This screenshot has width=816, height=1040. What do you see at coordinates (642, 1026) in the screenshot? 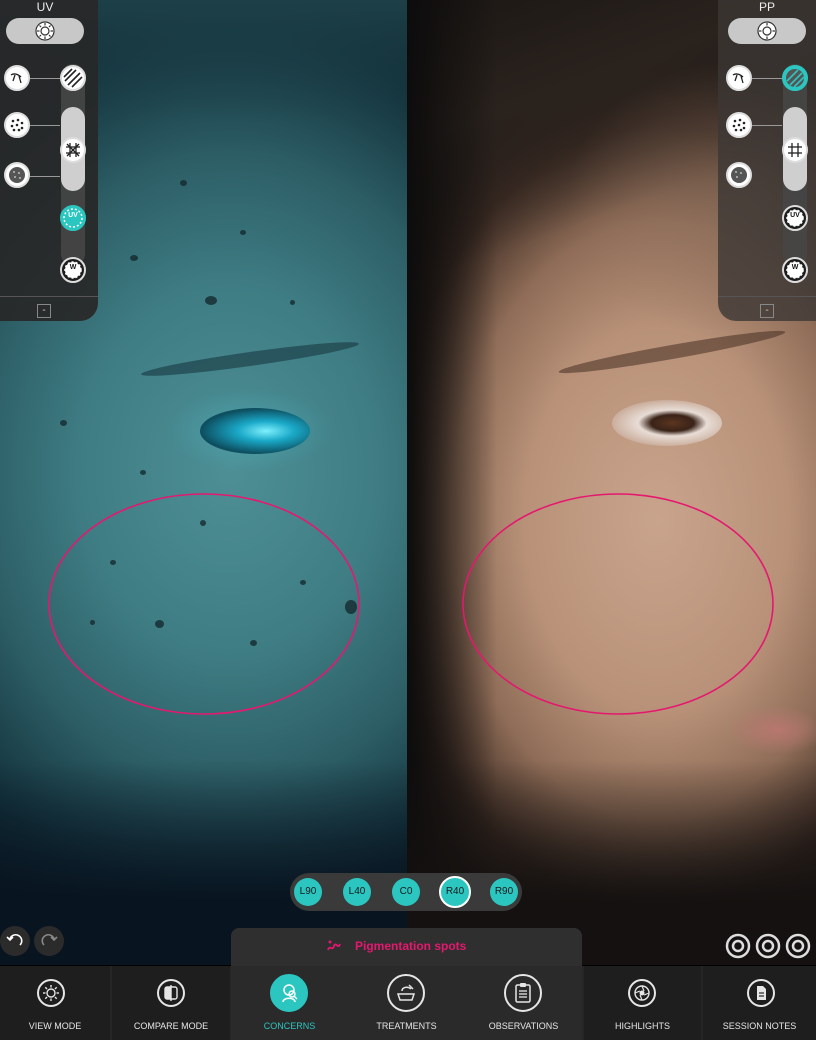
I see `nav-label: HIGHLIGHTS` at bounding box center [642, 1026].